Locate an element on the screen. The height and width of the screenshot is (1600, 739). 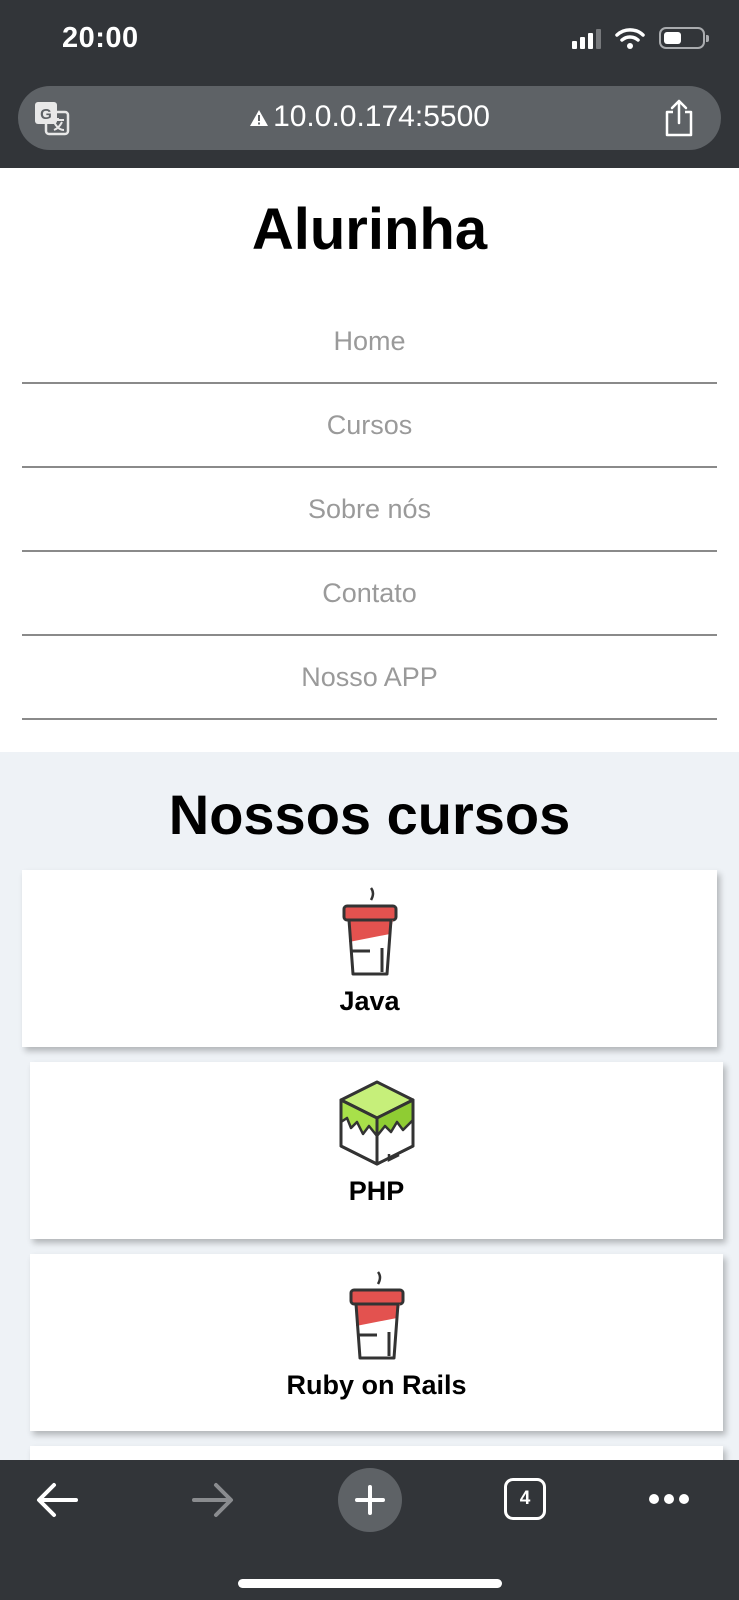
nav-item-home: Home is located at coordinates (369, 342).